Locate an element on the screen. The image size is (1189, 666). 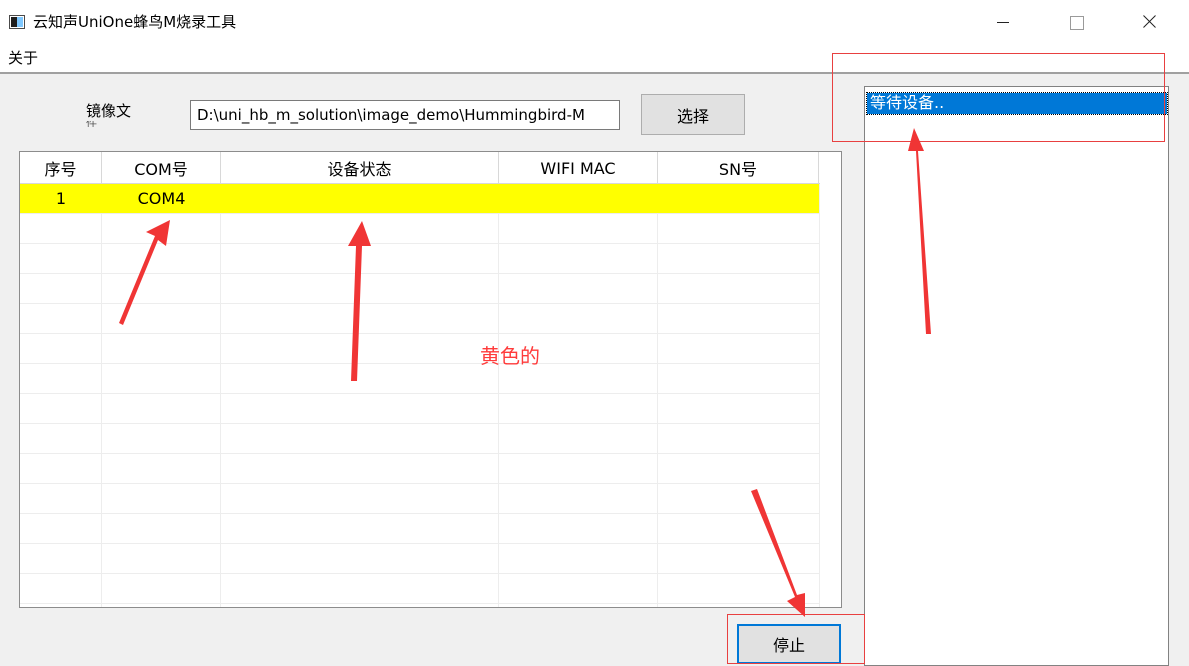
table-header: 序号 COM号 设备状态 WIFI MAC SN号 is located at coordinates (420, 168).